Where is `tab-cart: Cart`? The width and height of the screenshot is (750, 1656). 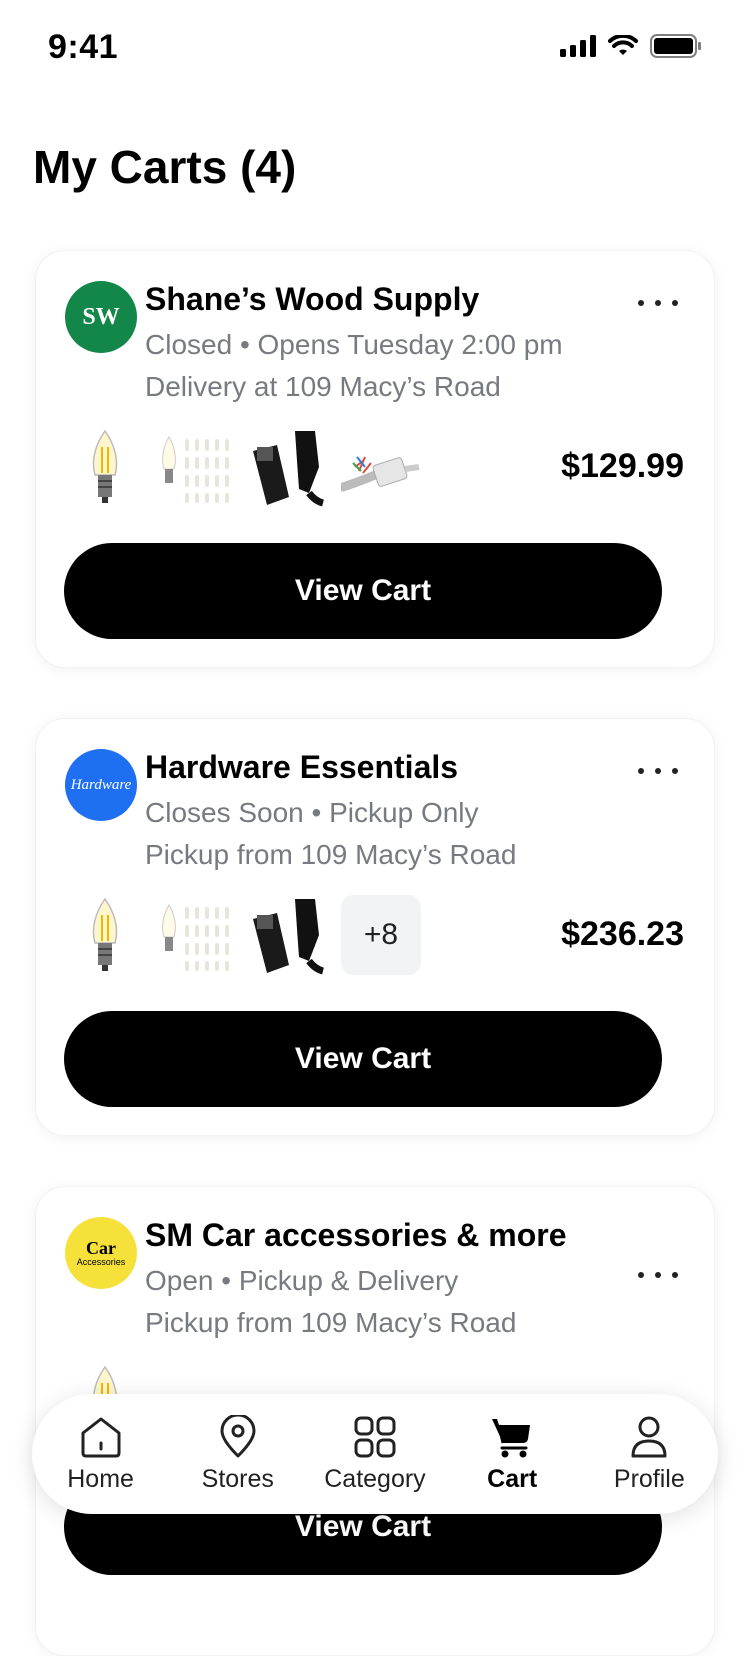 tab-cart: Cart is located at coordinates (512, 1454).